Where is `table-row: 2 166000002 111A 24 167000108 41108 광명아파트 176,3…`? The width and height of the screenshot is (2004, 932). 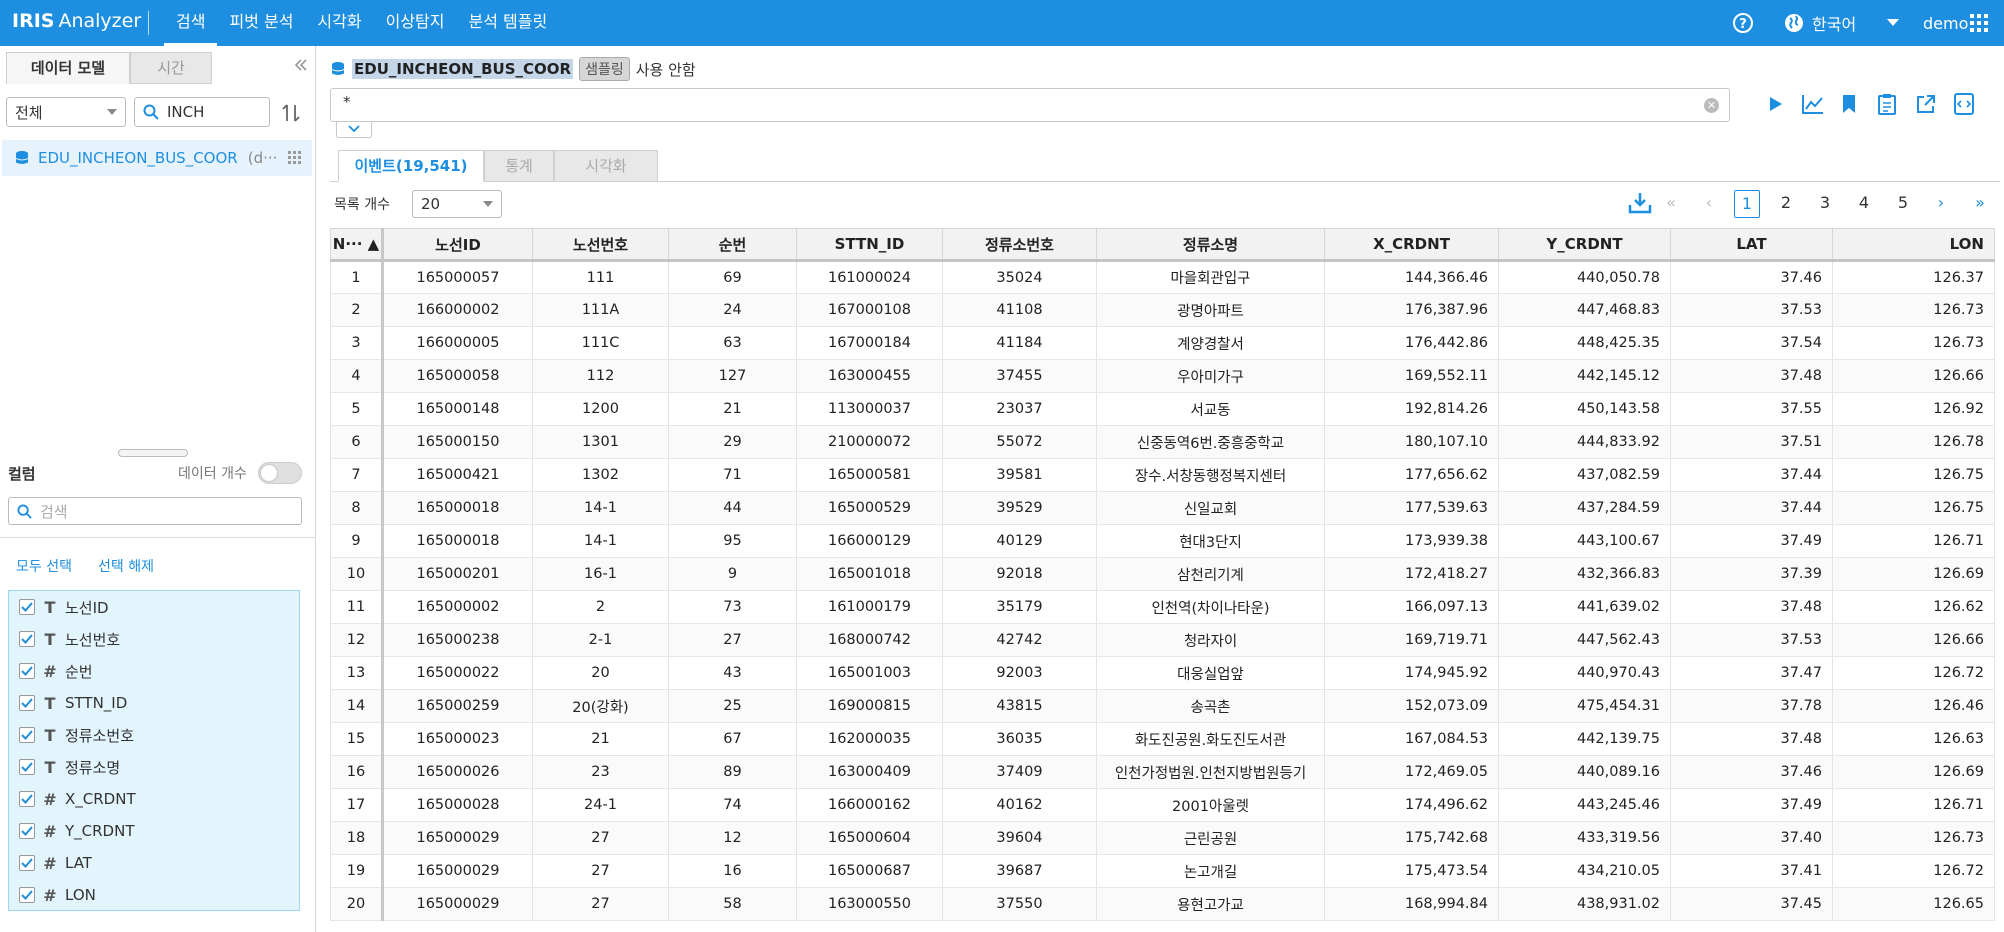
table-row: 2 166000002 111A 24 167000108 41108 광명아파트 176,3… is located at coordinates (1162, 310).